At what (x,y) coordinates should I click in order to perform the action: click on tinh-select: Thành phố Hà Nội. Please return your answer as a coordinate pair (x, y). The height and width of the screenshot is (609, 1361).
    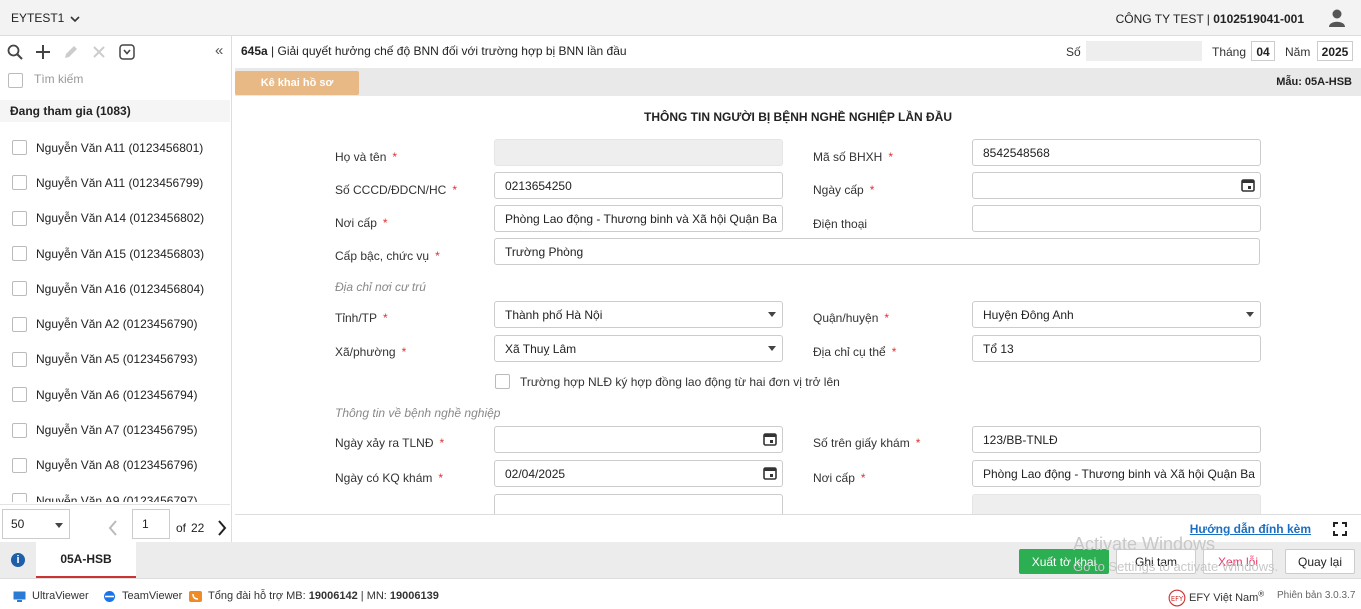
    Looking at the image, I should click on (638, 314).